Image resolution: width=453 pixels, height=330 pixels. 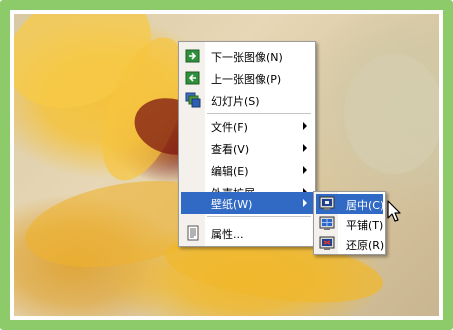 What do you see at coordinates (230, 149) in the screenshot?
I see `menu-item-label: 查看(V)` at bounding box center [230, 149].